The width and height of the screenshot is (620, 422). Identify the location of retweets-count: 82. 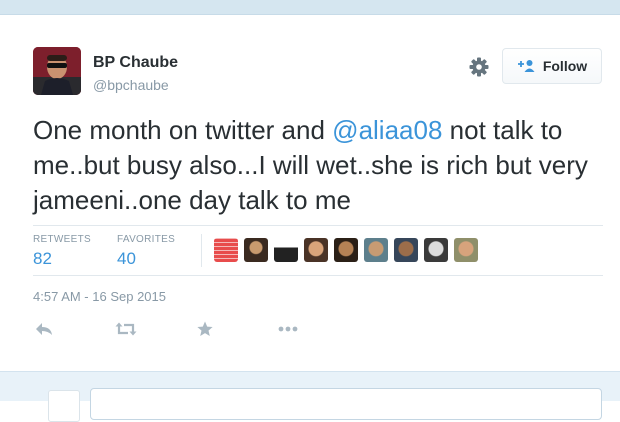
(42, 258).